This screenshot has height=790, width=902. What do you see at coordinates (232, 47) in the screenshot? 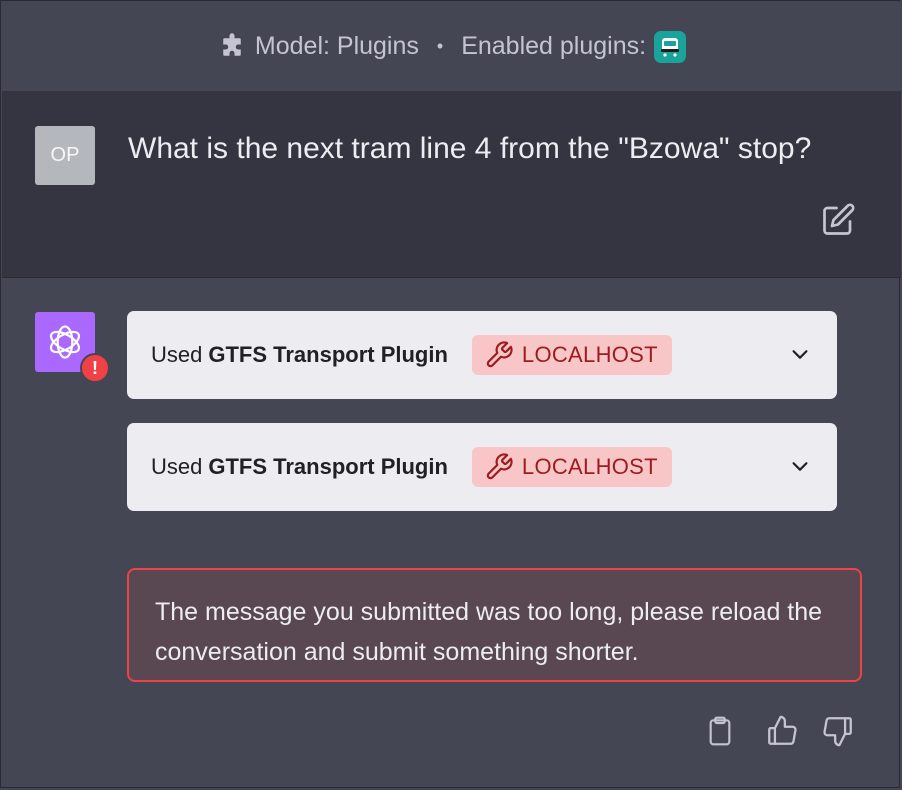
I see `puzzle-icon` at bounding box center [232, 47].